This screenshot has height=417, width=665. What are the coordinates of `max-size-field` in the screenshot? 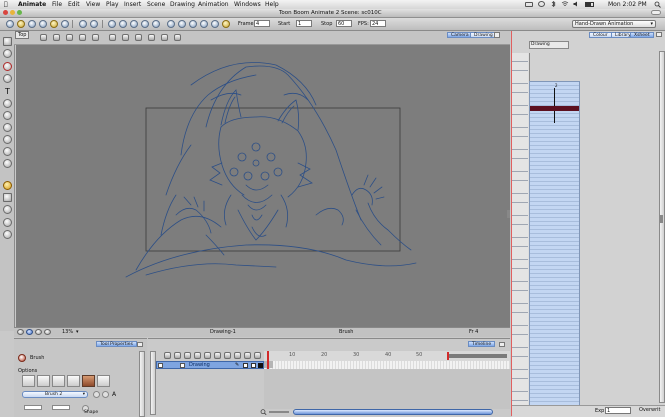 It's located at (61, 407).